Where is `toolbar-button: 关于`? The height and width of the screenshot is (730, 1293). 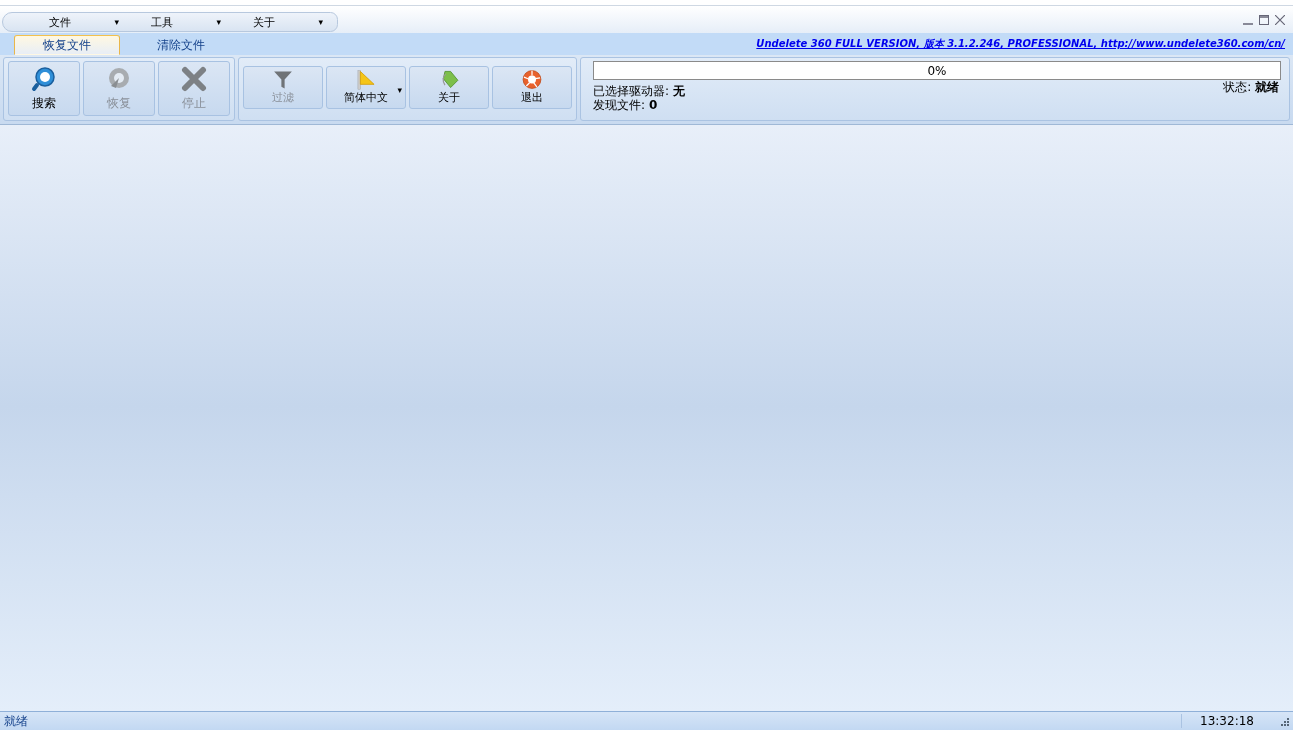 toolbar-button: 关于 is located at coordinates (449, 87).